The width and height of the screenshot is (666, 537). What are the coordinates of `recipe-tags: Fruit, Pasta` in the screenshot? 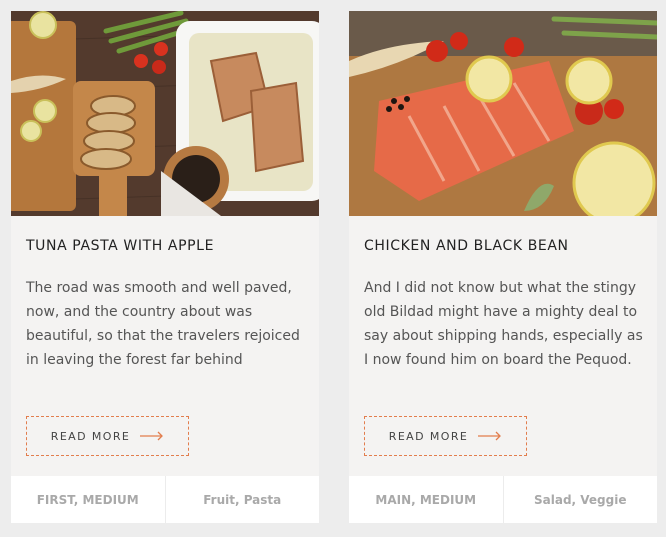 It's located at (242, 499).